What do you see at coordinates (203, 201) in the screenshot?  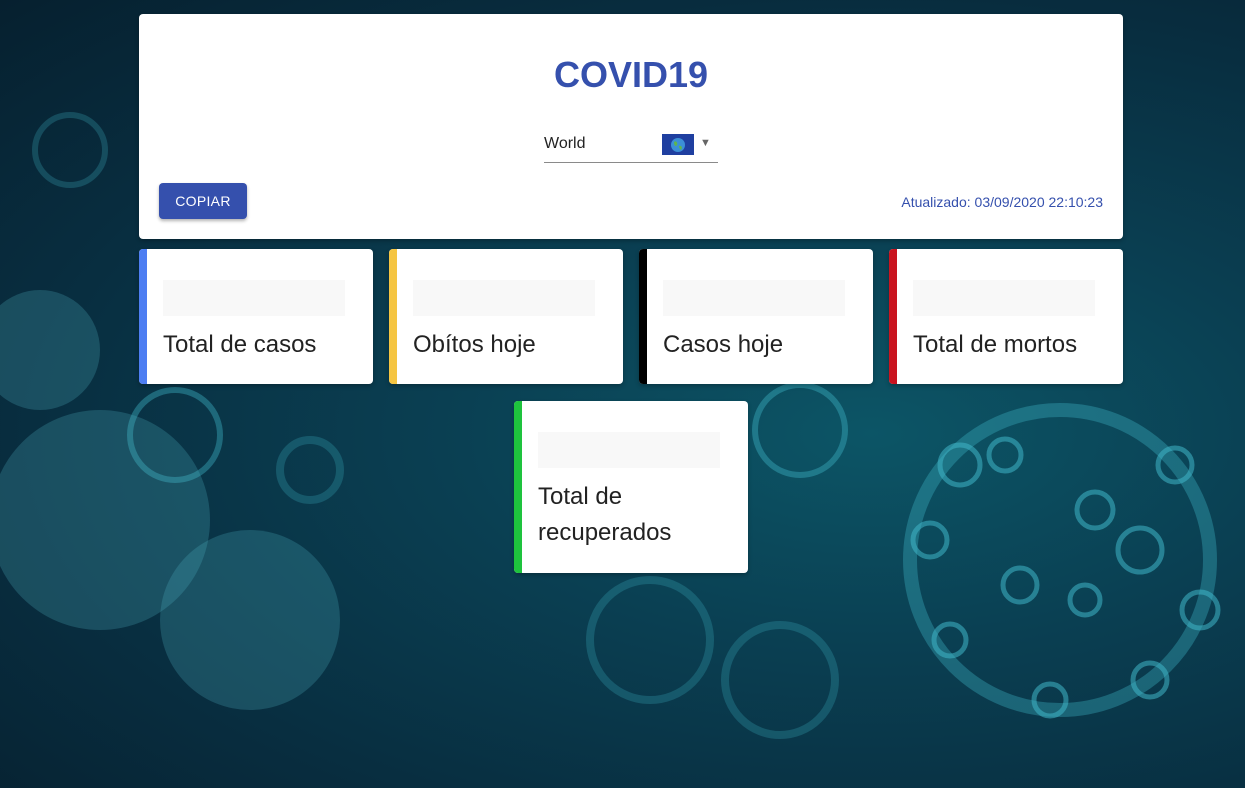 I see `copy-button: COPIAR` at bounding box center [203, 201].